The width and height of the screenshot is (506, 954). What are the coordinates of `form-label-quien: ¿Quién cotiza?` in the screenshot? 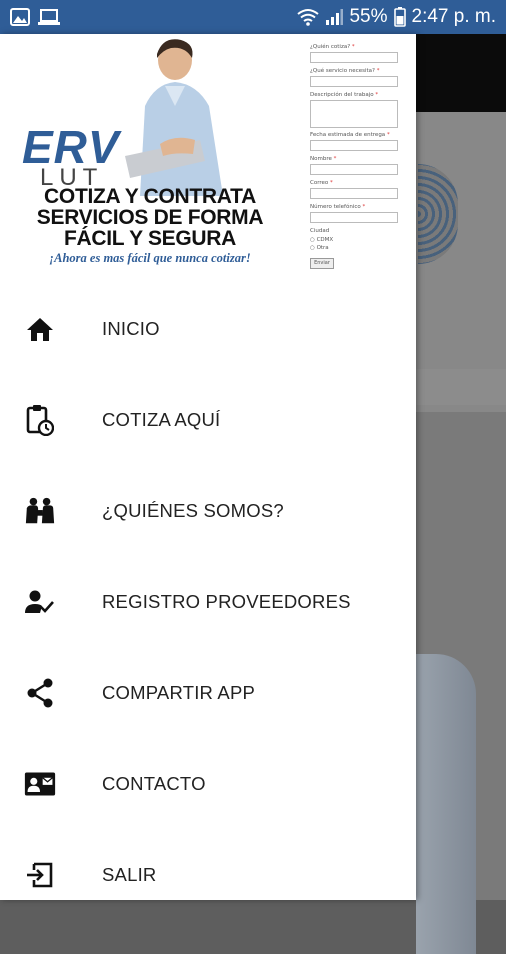 It's located at (330, 47).